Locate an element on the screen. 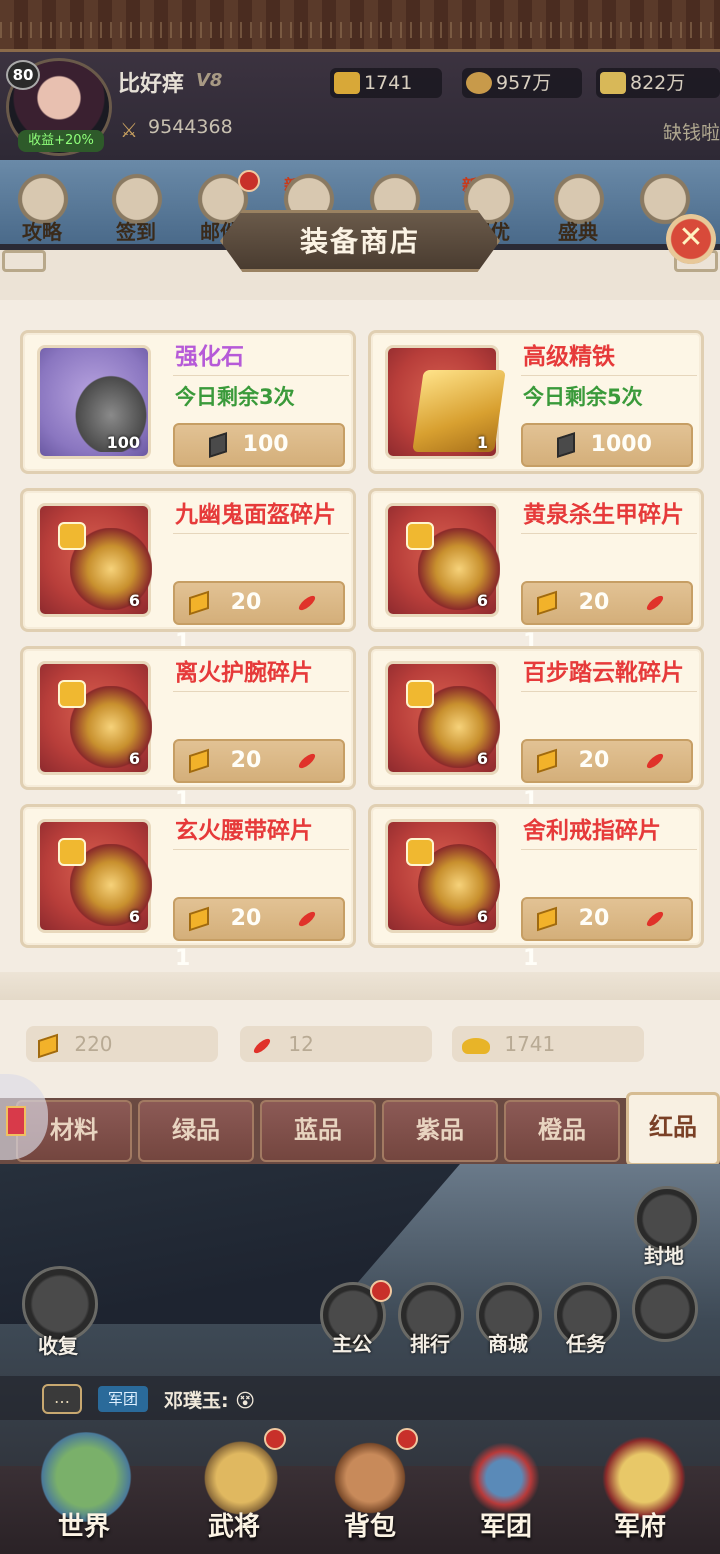  item-price-gold: 20 is located at coordinates (246, 918).